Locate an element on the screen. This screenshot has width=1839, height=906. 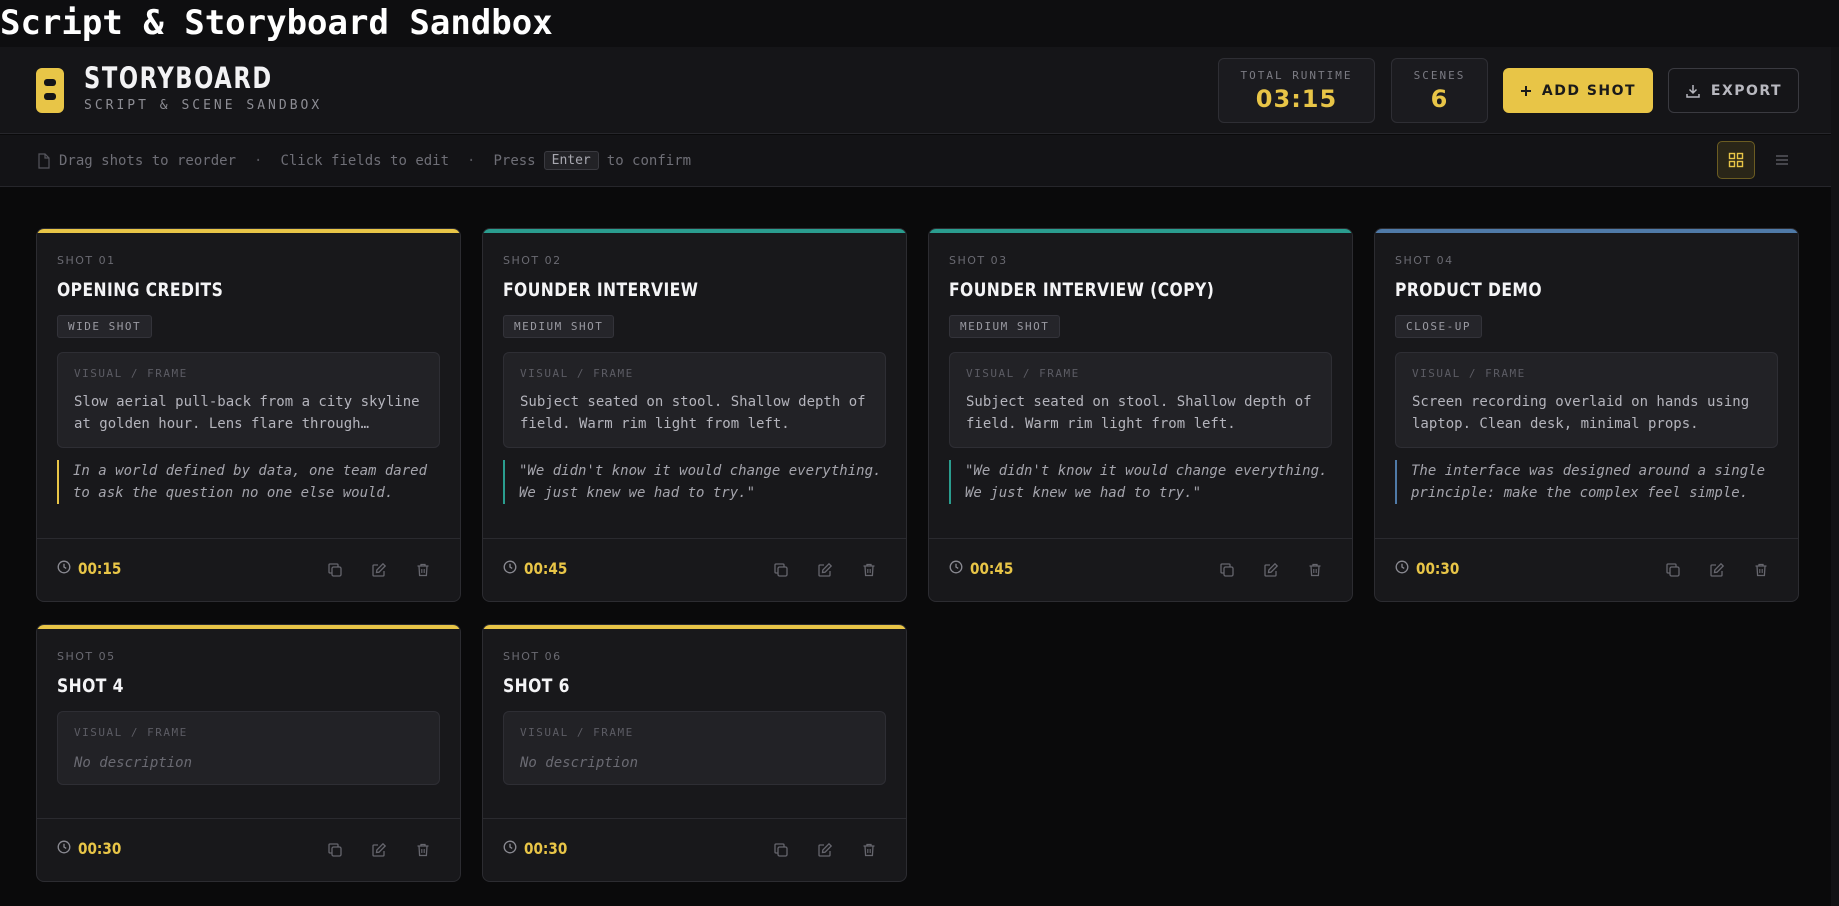
shot-duration: 00:15 is located at coordinates (93, 568).